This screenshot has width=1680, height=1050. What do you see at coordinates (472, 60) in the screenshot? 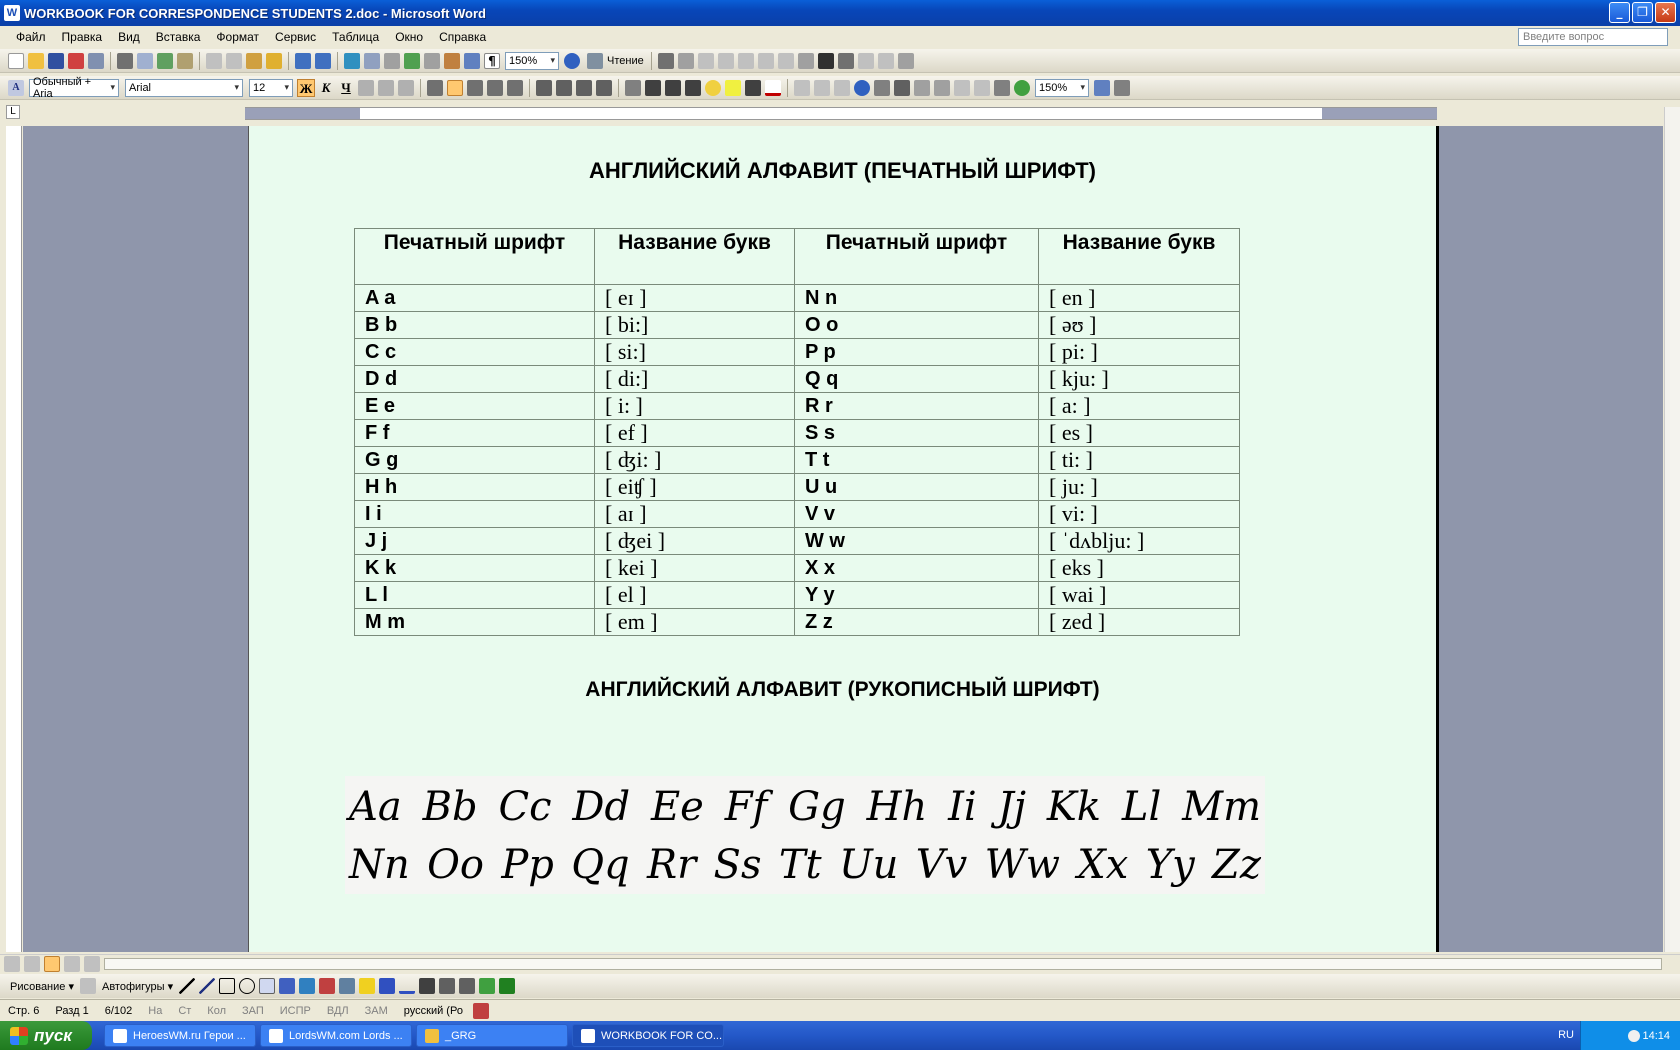
I see `document-map-icon` at bounding box center [472, 60].